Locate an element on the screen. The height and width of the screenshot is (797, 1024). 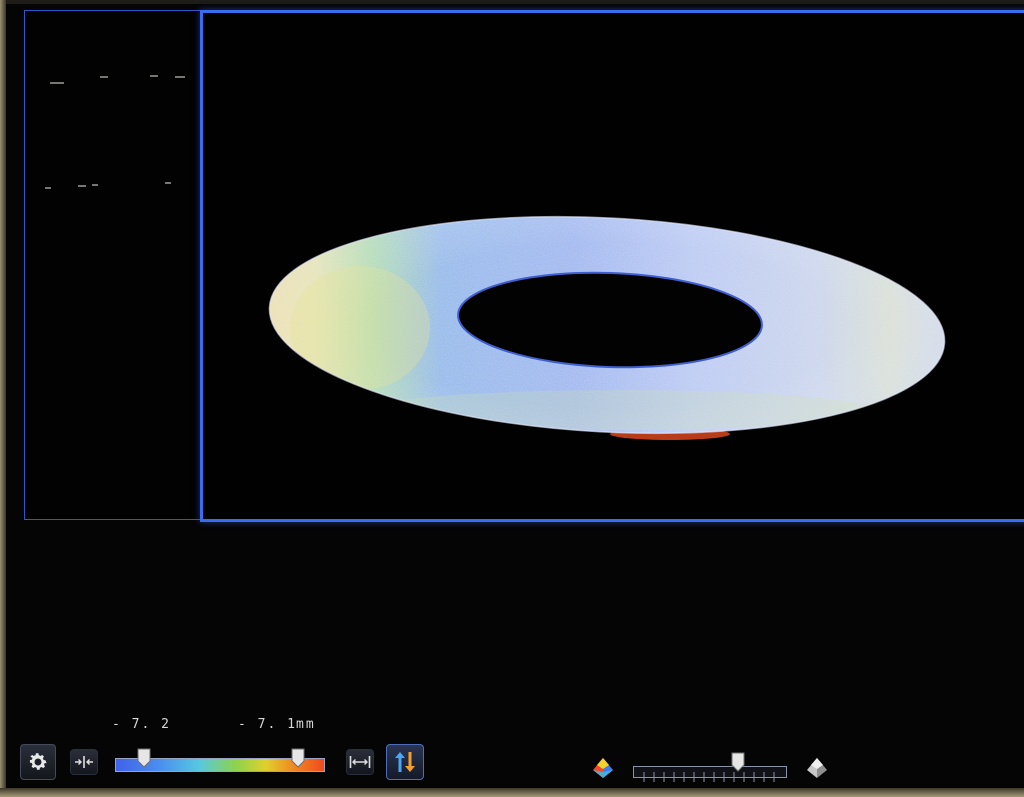
color-pyramid-icon is located at coordinates (603, 768).